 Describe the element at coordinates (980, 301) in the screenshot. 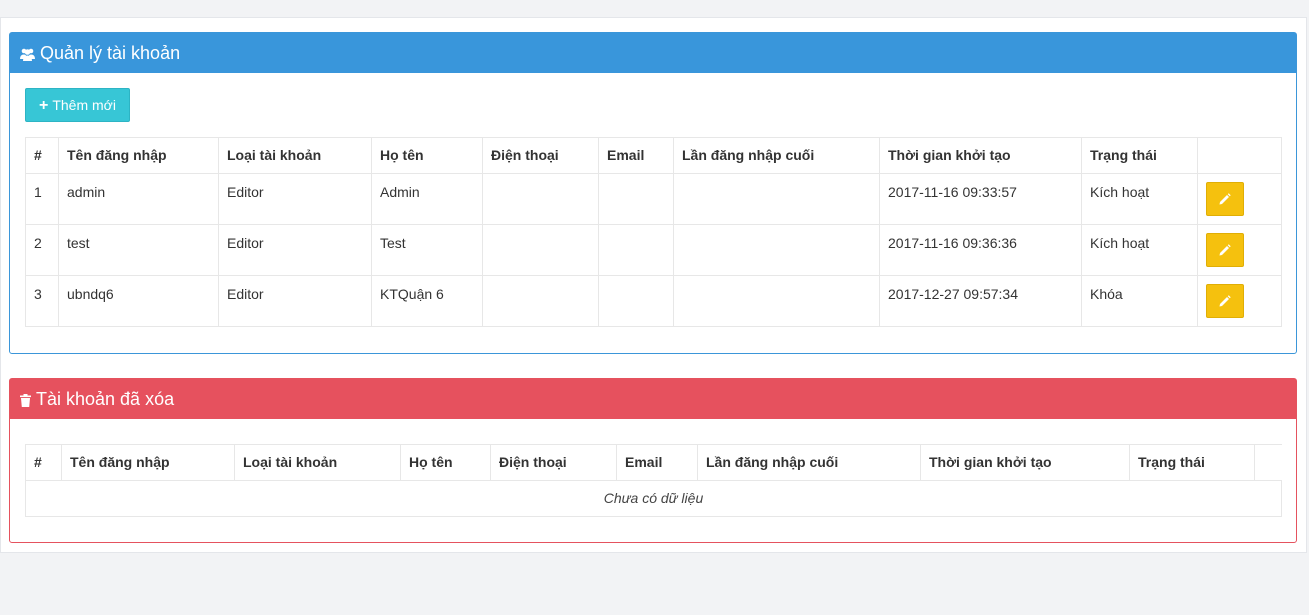

I see `cell-created-time: 2017-12-27 09:57:34` at that location.